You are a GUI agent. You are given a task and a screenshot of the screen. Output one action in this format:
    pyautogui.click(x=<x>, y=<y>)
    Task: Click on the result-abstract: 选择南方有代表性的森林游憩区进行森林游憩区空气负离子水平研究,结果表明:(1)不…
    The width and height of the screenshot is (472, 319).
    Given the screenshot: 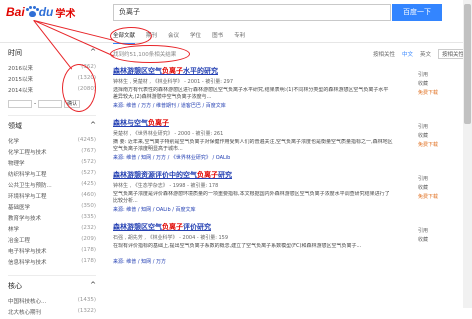 What is the action you would take?
    pyautogui.click(x=251, y=93)
    